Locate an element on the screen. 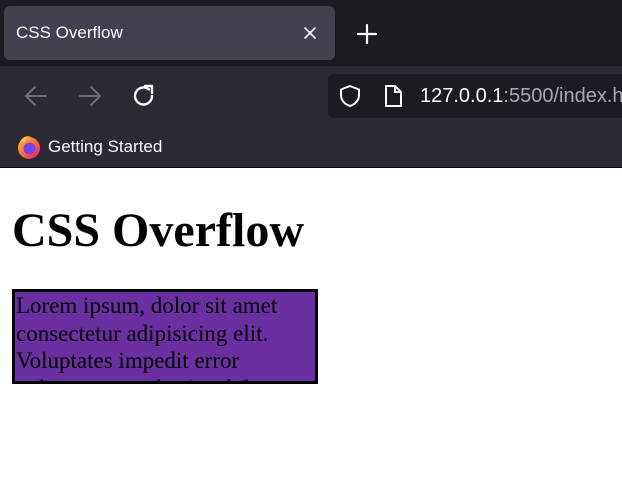 This screenshot has height=501, width=622. shield-icon is located at coordinates (350, 96).